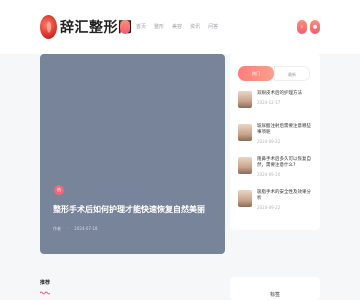 Image resolution: width=360 pixels, height=300 pixels. I want to click on hero-title: 整形手术后如何护理才能快速恢复自然美丽, so click(133, 210).